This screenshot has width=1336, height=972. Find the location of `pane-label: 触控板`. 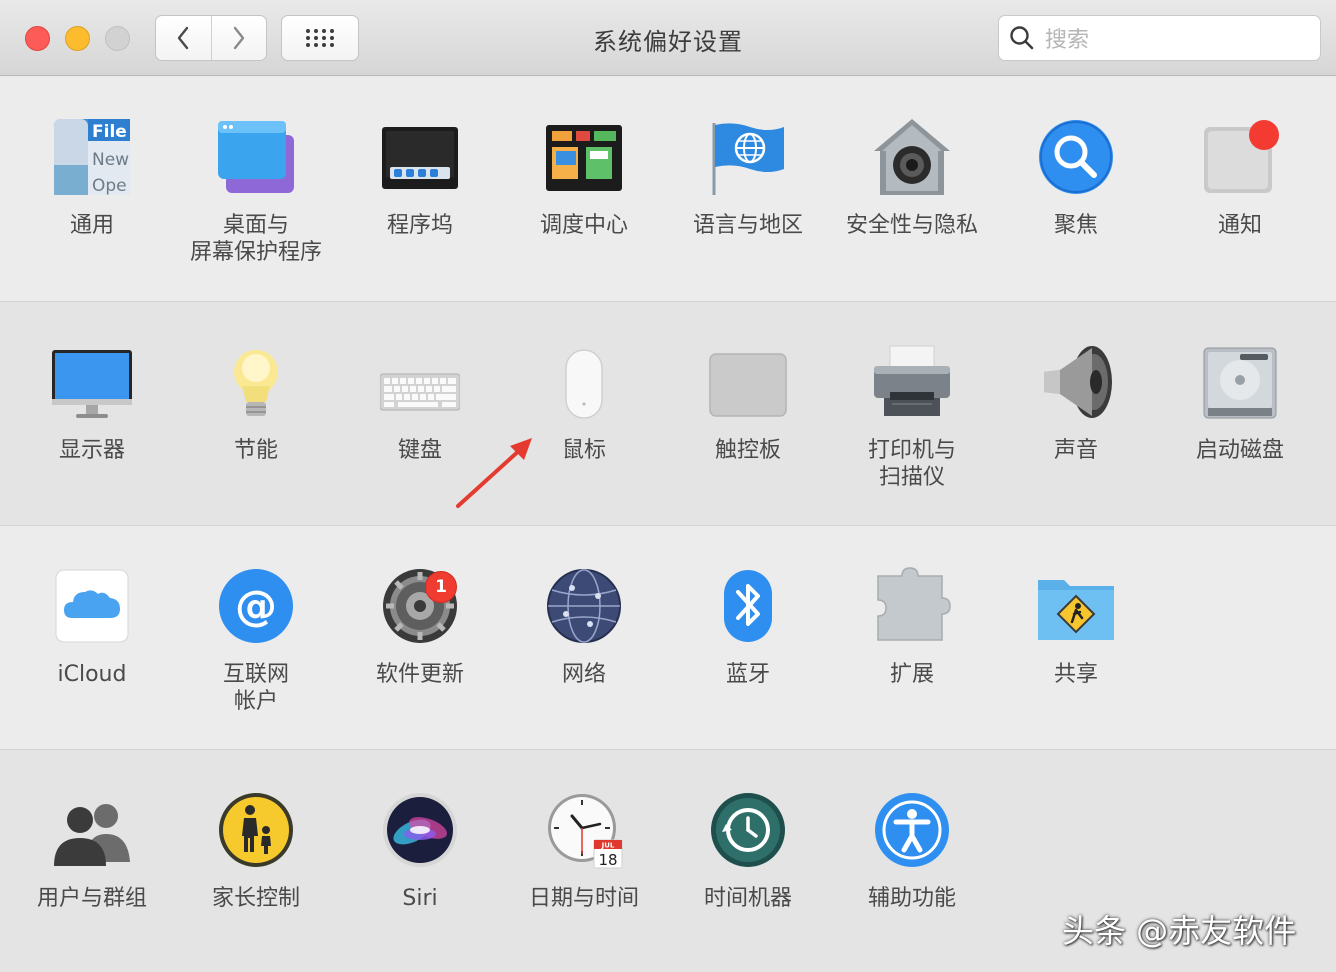

pane-label: 触控板 is located at coordinates (747, 450).